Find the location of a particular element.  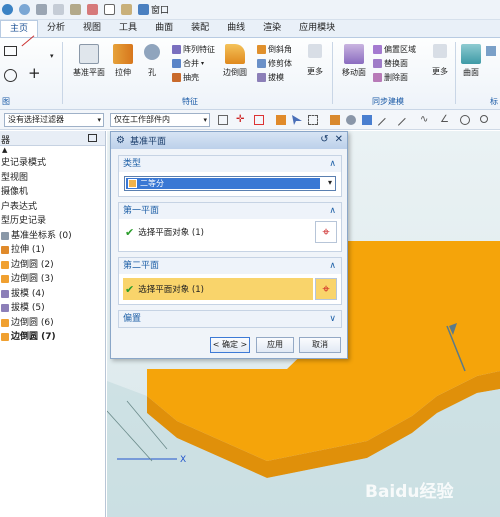

move-face-button: 移动面 is located at coordinates (354, 61).